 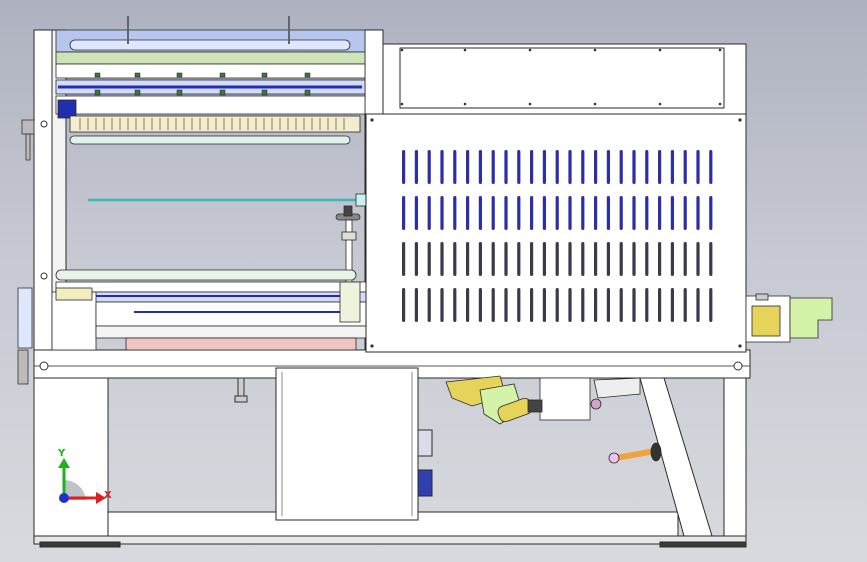 What do you see at coordinates (425, 483) in the screenshot?
I see `side-switch-blue` at bounding box center [425, 483].